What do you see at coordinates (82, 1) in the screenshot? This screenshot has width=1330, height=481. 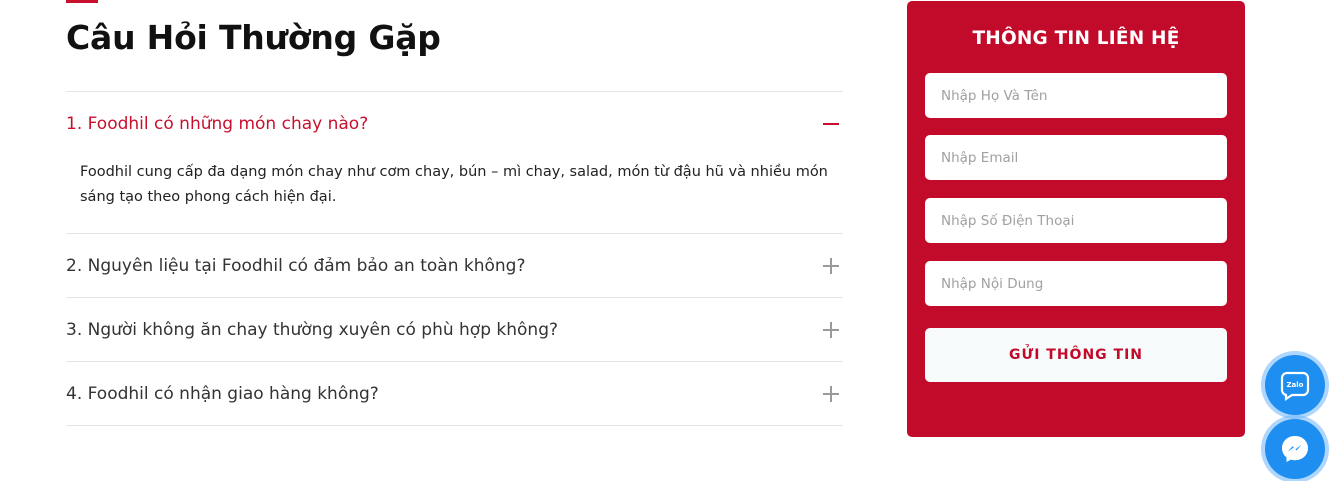 I see `section-accent-bar` at bounding box center [82, 1].